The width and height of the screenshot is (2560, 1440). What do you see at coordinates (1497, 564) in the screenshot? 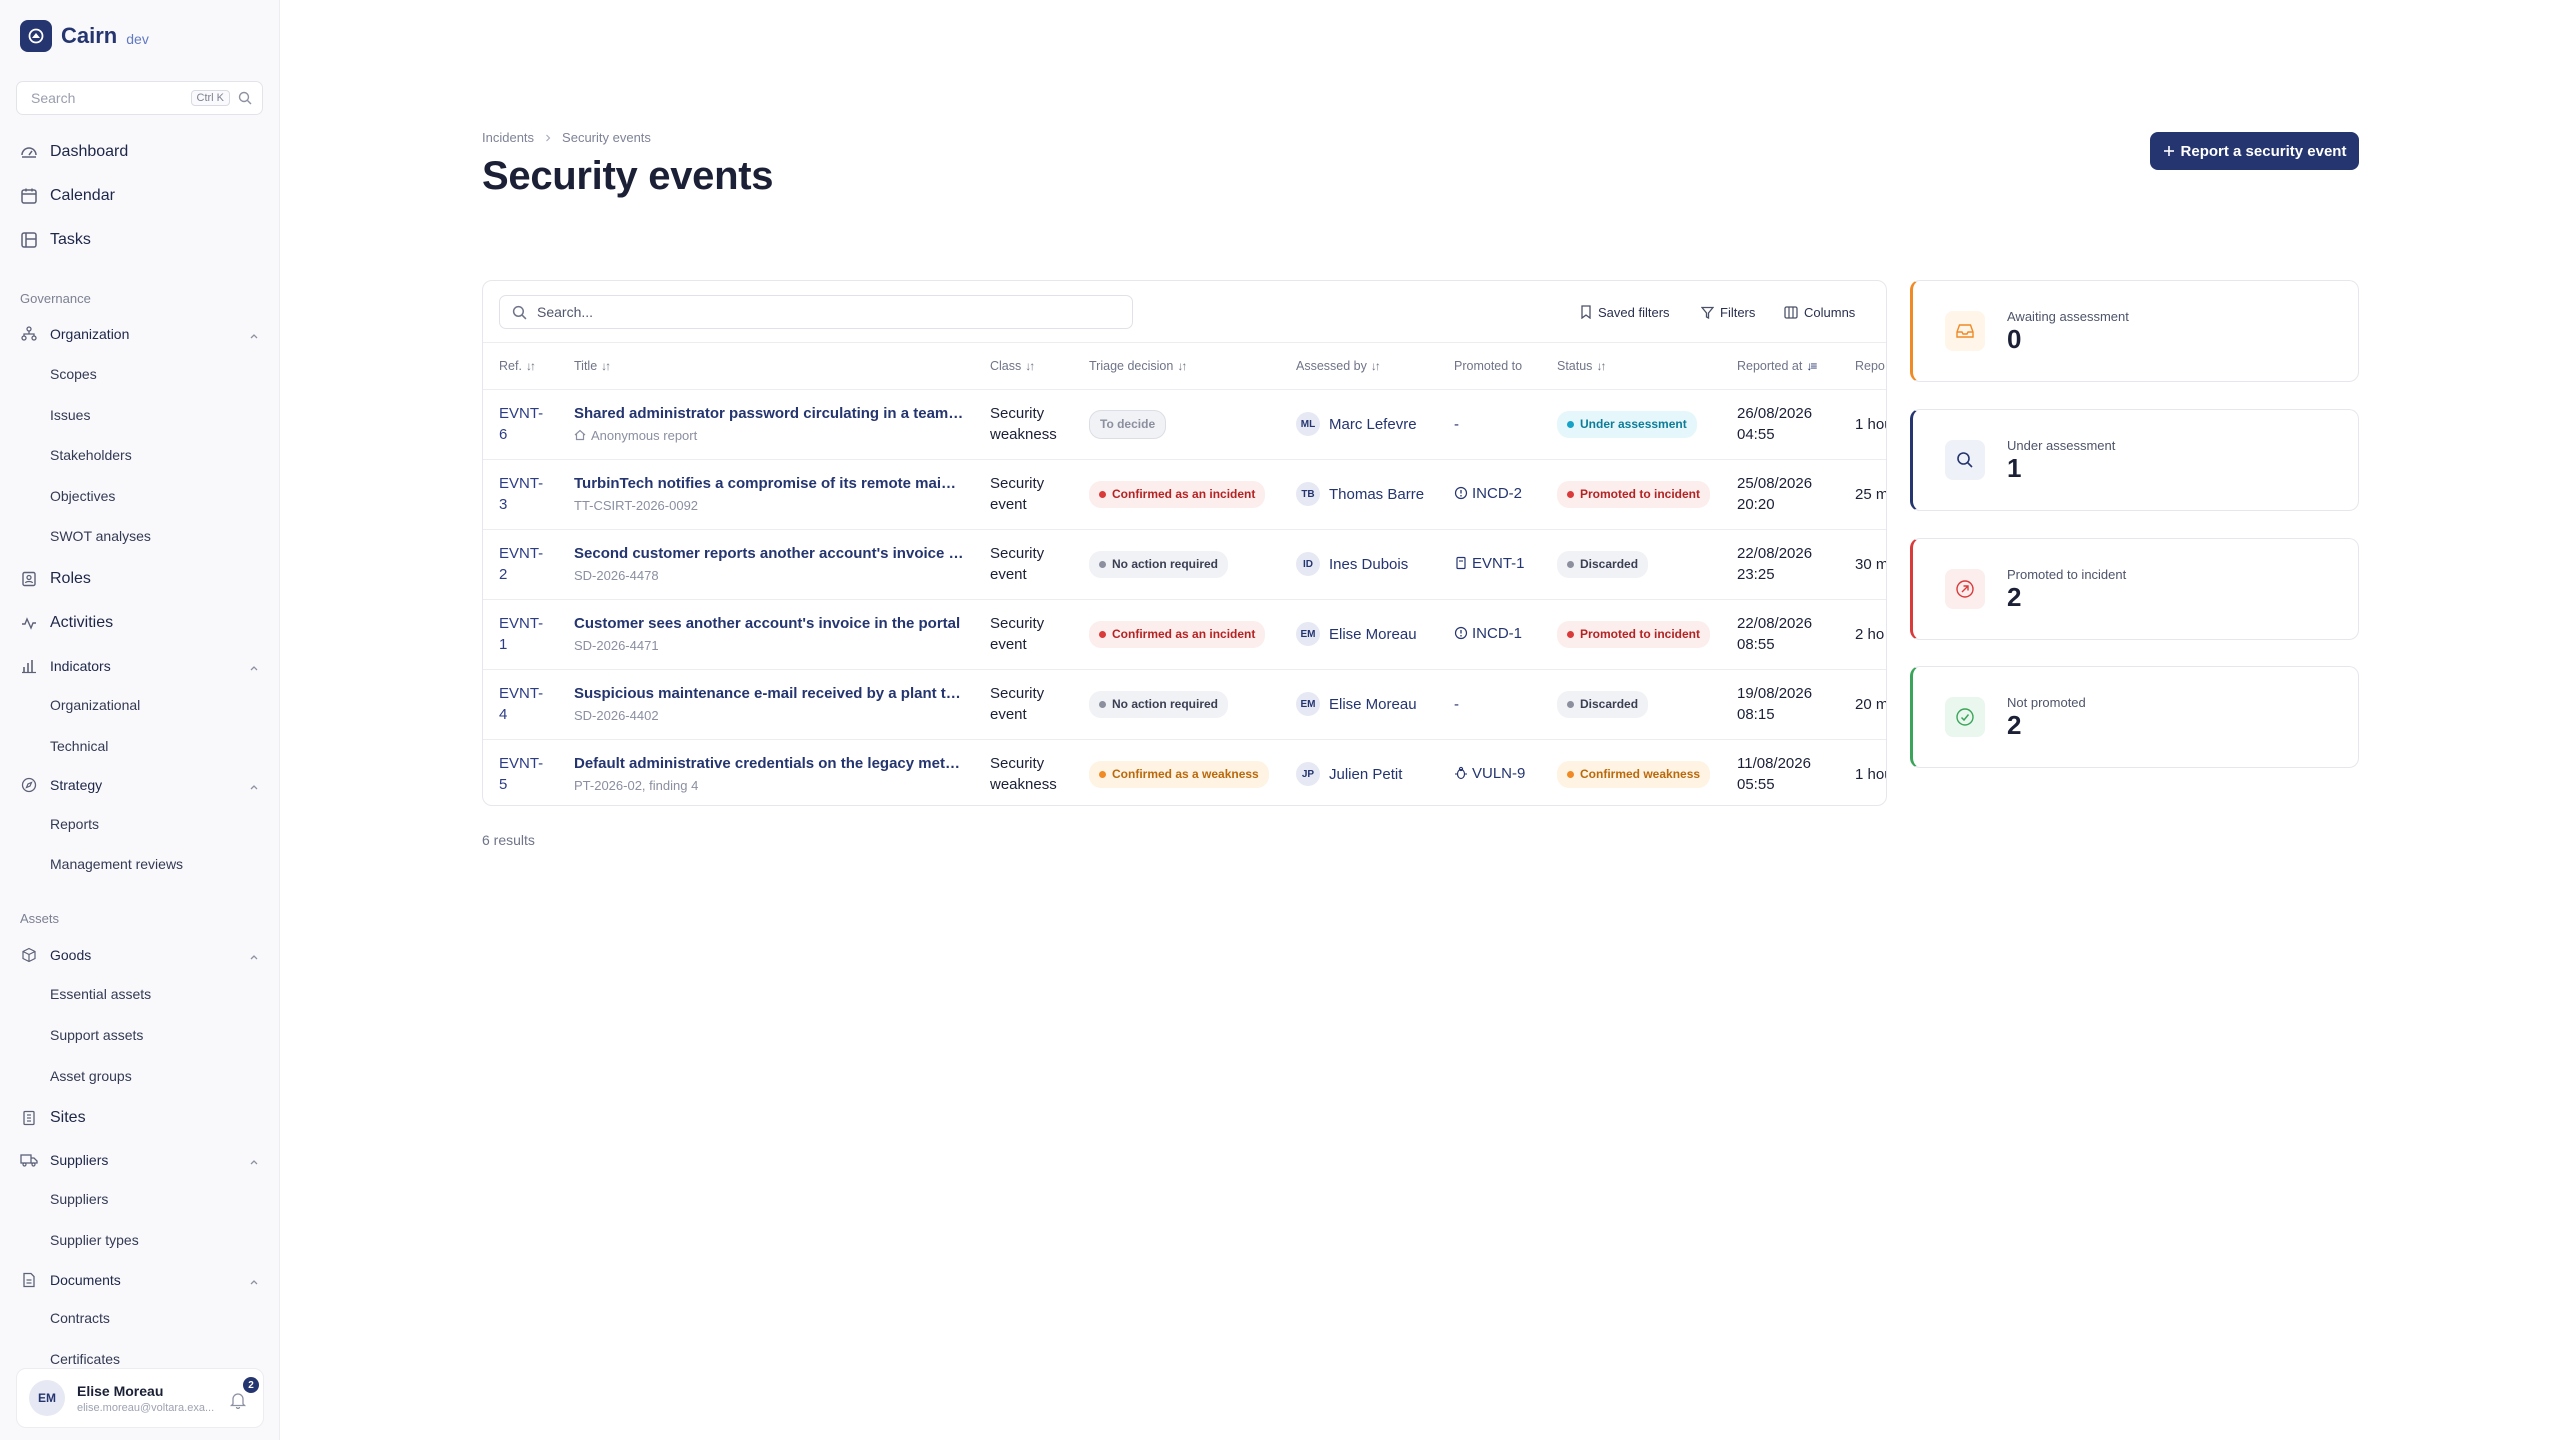
I see `promoted-to-link: EVNT-1` at bounding box center [1497, 564].